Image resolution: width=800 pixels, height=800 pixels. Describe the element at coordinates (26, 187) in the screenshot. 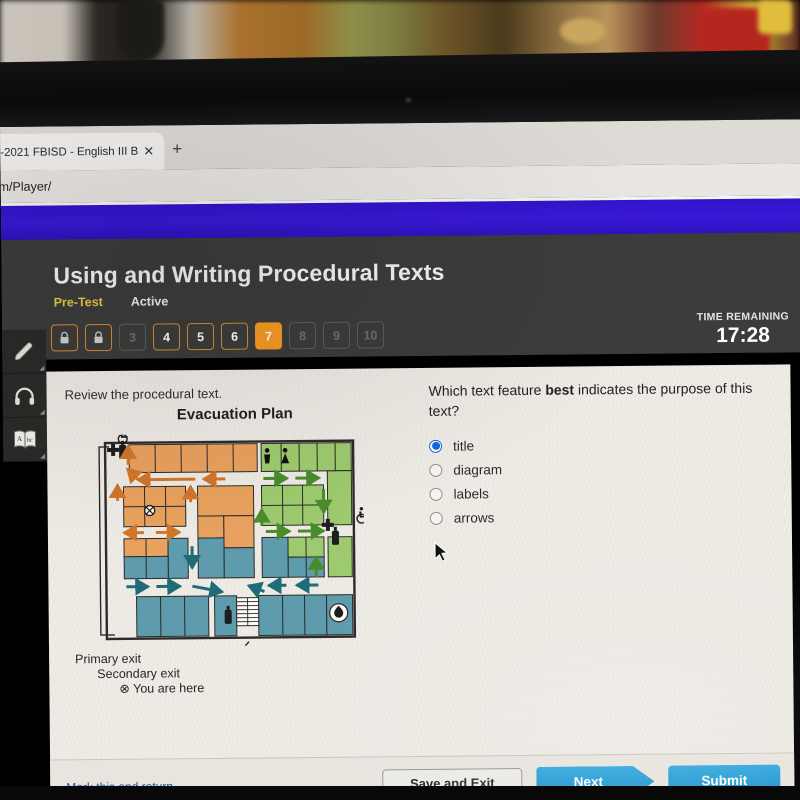

I see `url-text: m/Player/` at that location.